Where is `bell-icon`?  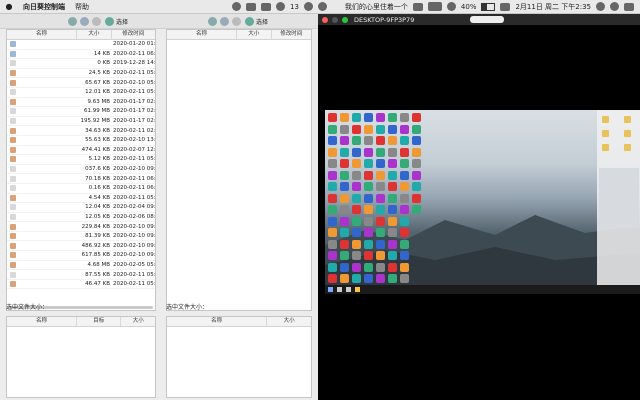
bell-icon is located at coordinates (308, 6).